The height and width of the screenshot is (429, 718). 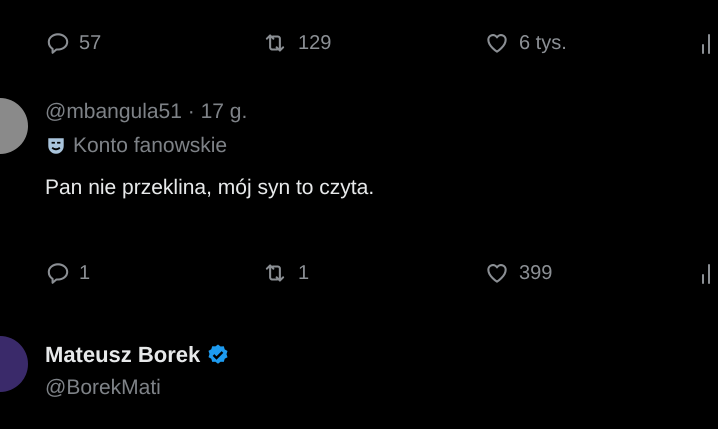 What do you see at coordinates (591, 43) in the screenshot?
I see `like-button: 6 tys.` at bounding box center [591, 43].